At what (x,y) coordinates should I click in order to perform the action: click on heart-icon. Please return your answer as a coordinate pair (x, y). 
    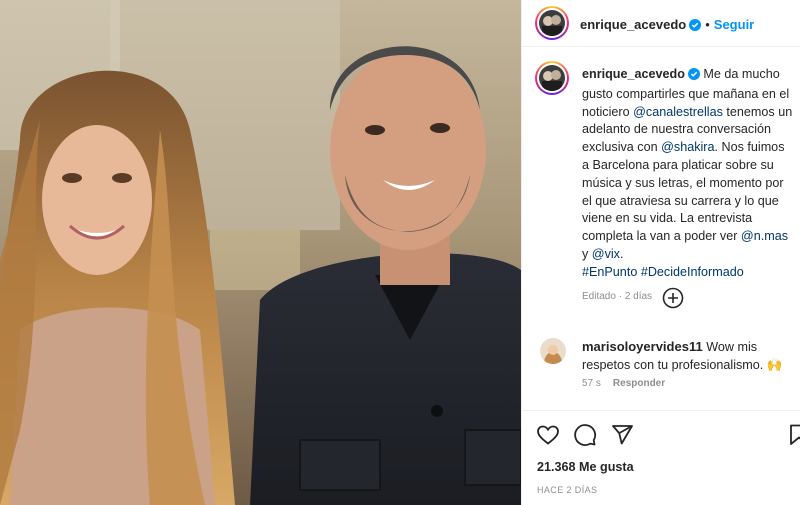
    Looking at the image, I should click on (548, 435).